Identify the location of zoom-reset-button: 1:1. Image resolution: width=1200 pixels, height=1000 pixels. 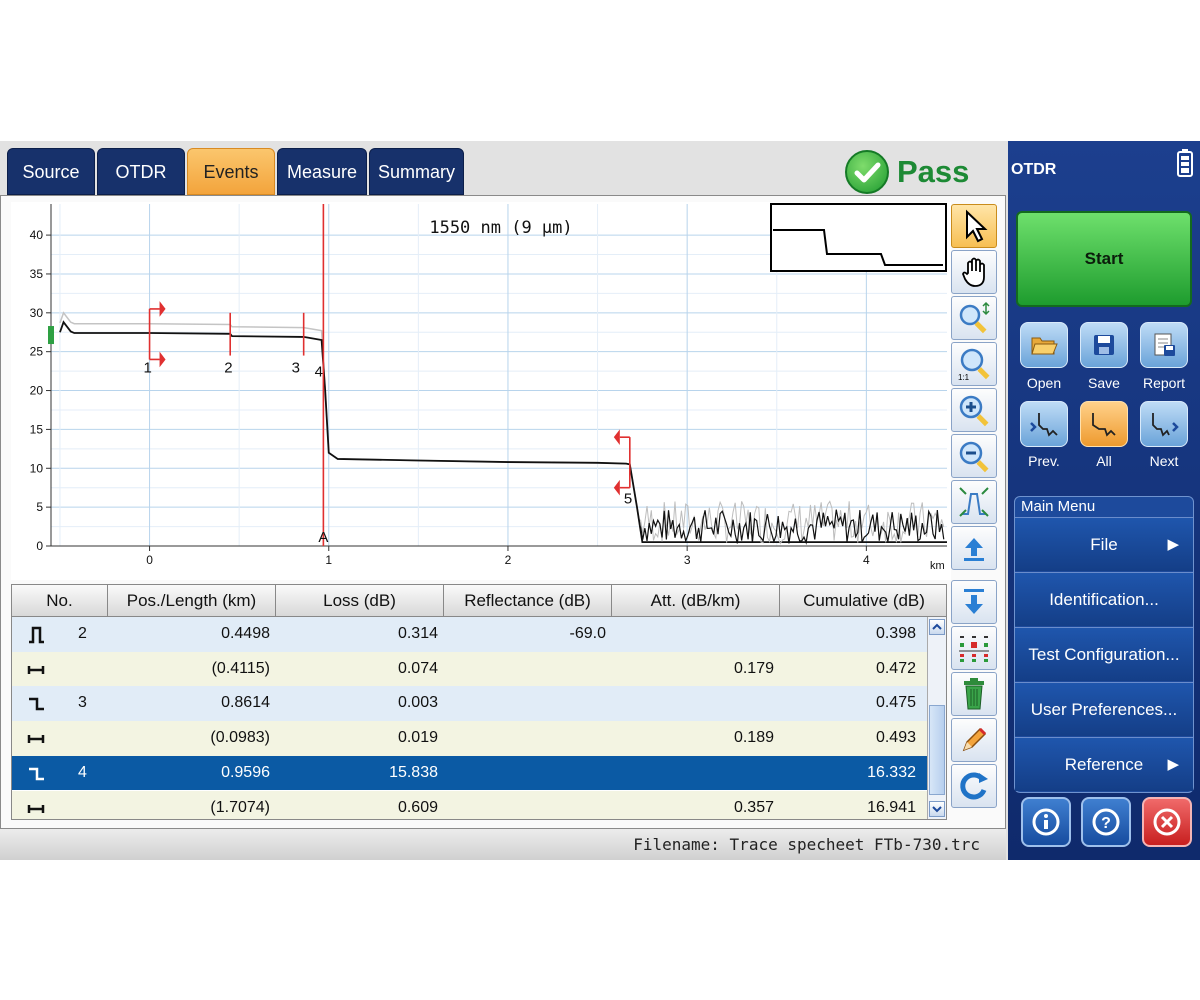
(974, 364).